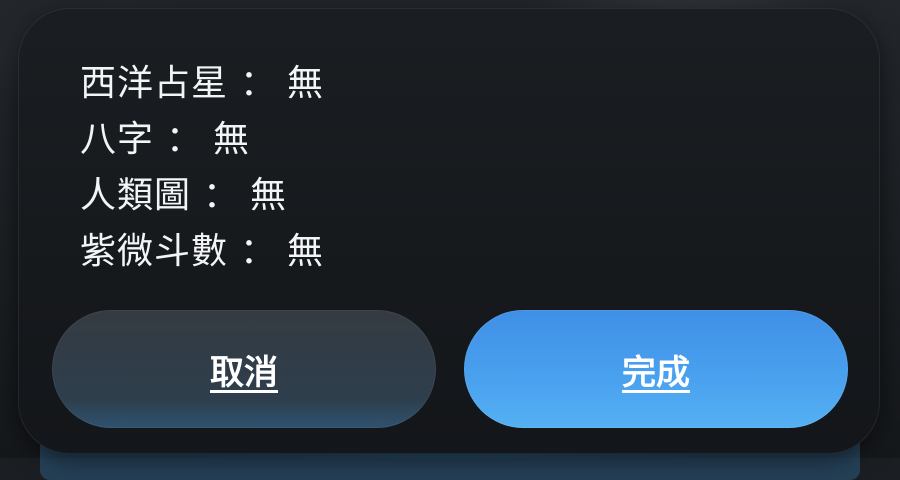 The height and width of the screenshot is (480, 900). Describe the element at coordinates (154, 83) in the screenshot. I see `info-label: 西洋占星` at that location.